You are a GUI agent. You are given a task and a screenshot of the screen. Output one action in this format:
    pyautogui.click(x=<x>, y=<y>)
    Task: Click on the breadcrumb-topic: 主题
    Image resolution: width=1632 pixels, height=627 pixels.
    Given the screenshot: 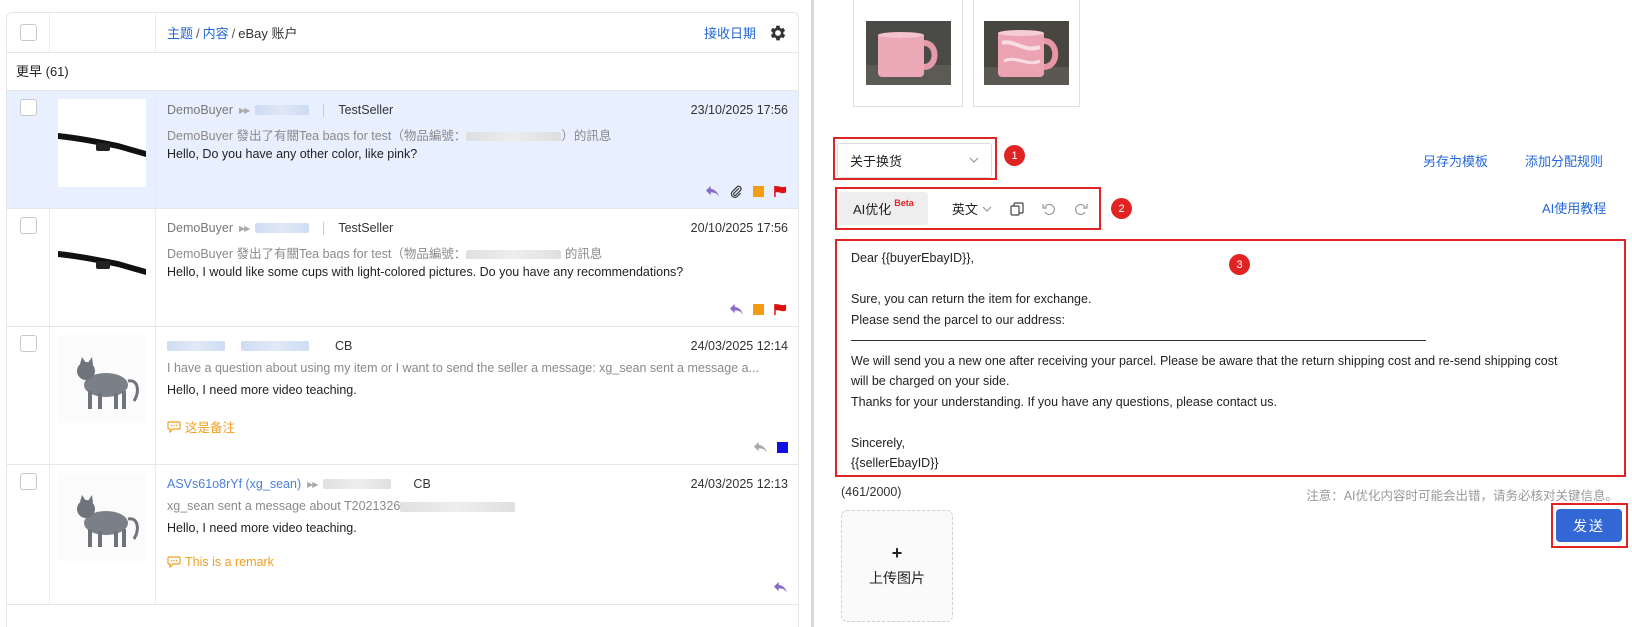 What is the action you would take?
    pyautogui.click(x=180, y=33)
    